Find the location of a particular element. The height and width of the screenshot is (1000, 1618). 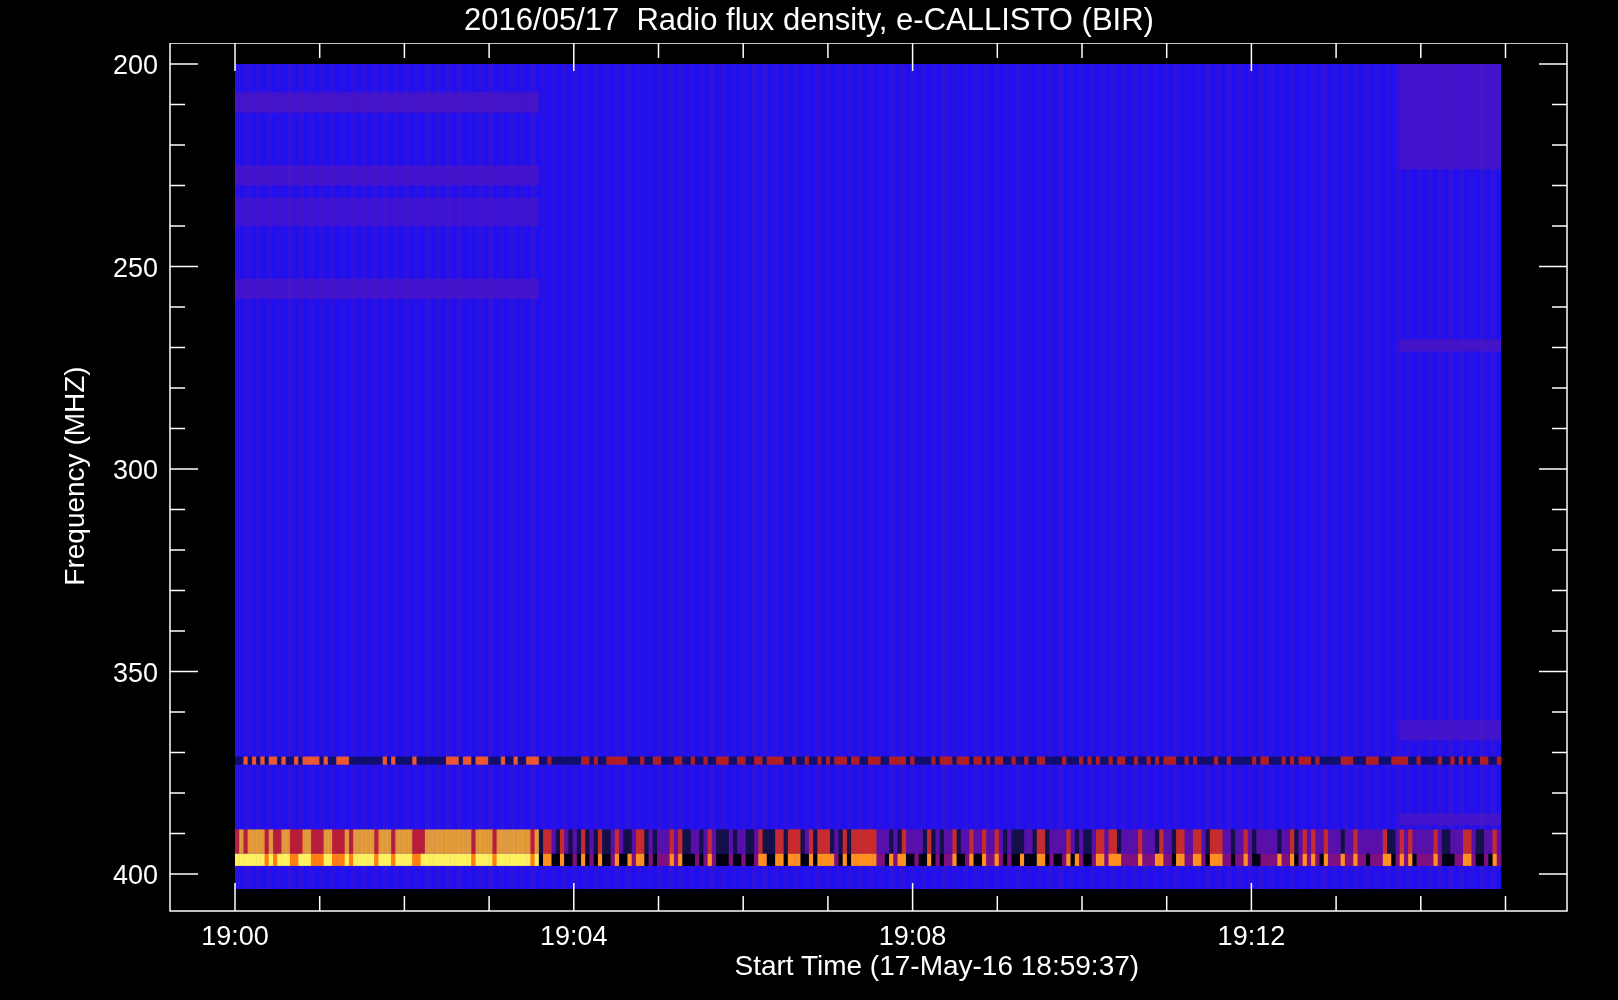

y-tick-label: 400 is located at coordinates (135, 875).